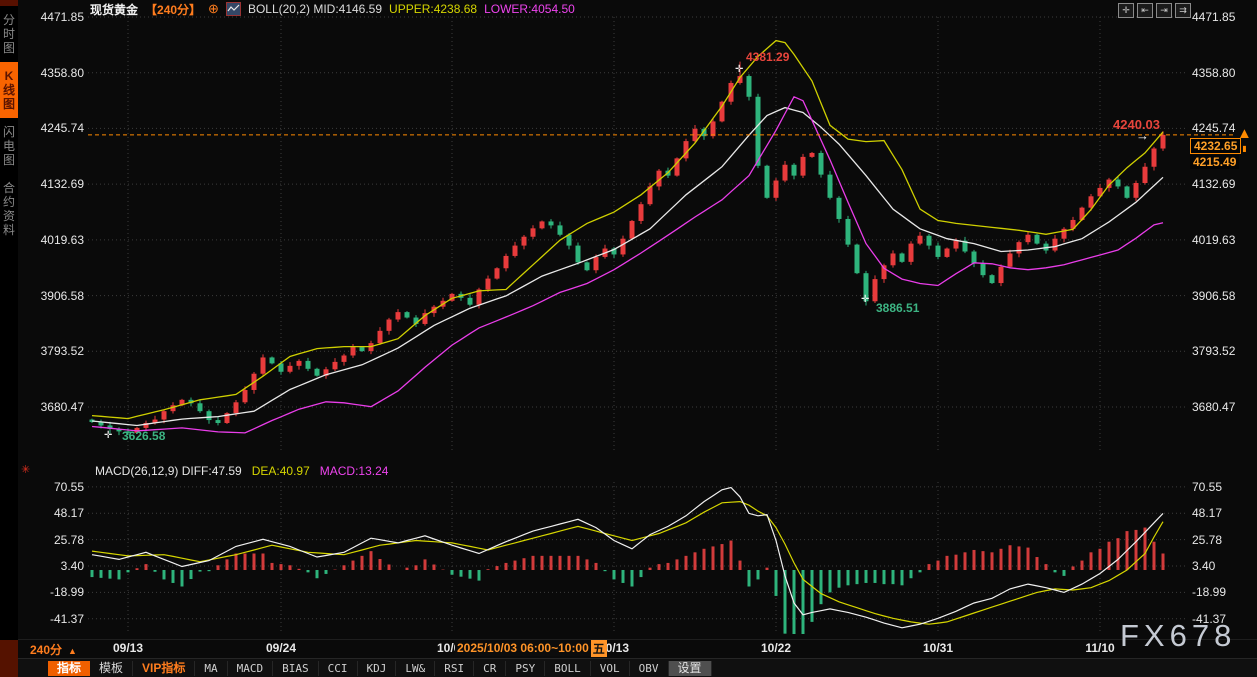  Describe the element at coordinates (1207, 487) in the screenshot. I see `macd-axis-label-right: 70.55` at that location.